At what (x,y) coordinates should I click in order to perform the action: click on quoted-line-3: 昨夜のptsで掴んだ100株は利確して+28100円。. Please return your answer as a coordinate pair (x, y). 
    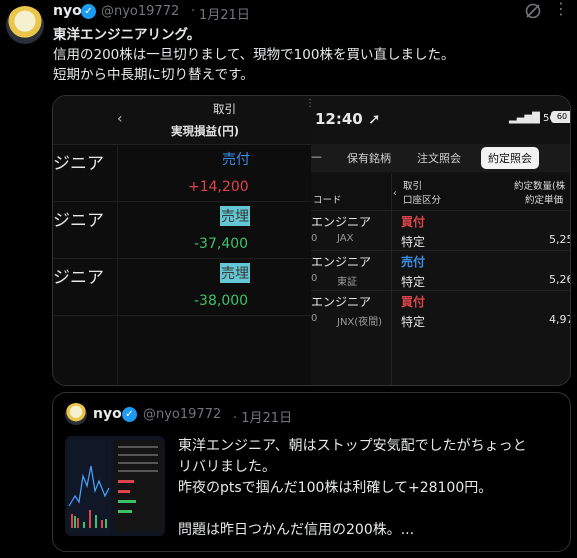
    Looking at the image, I should click on (335, 488).